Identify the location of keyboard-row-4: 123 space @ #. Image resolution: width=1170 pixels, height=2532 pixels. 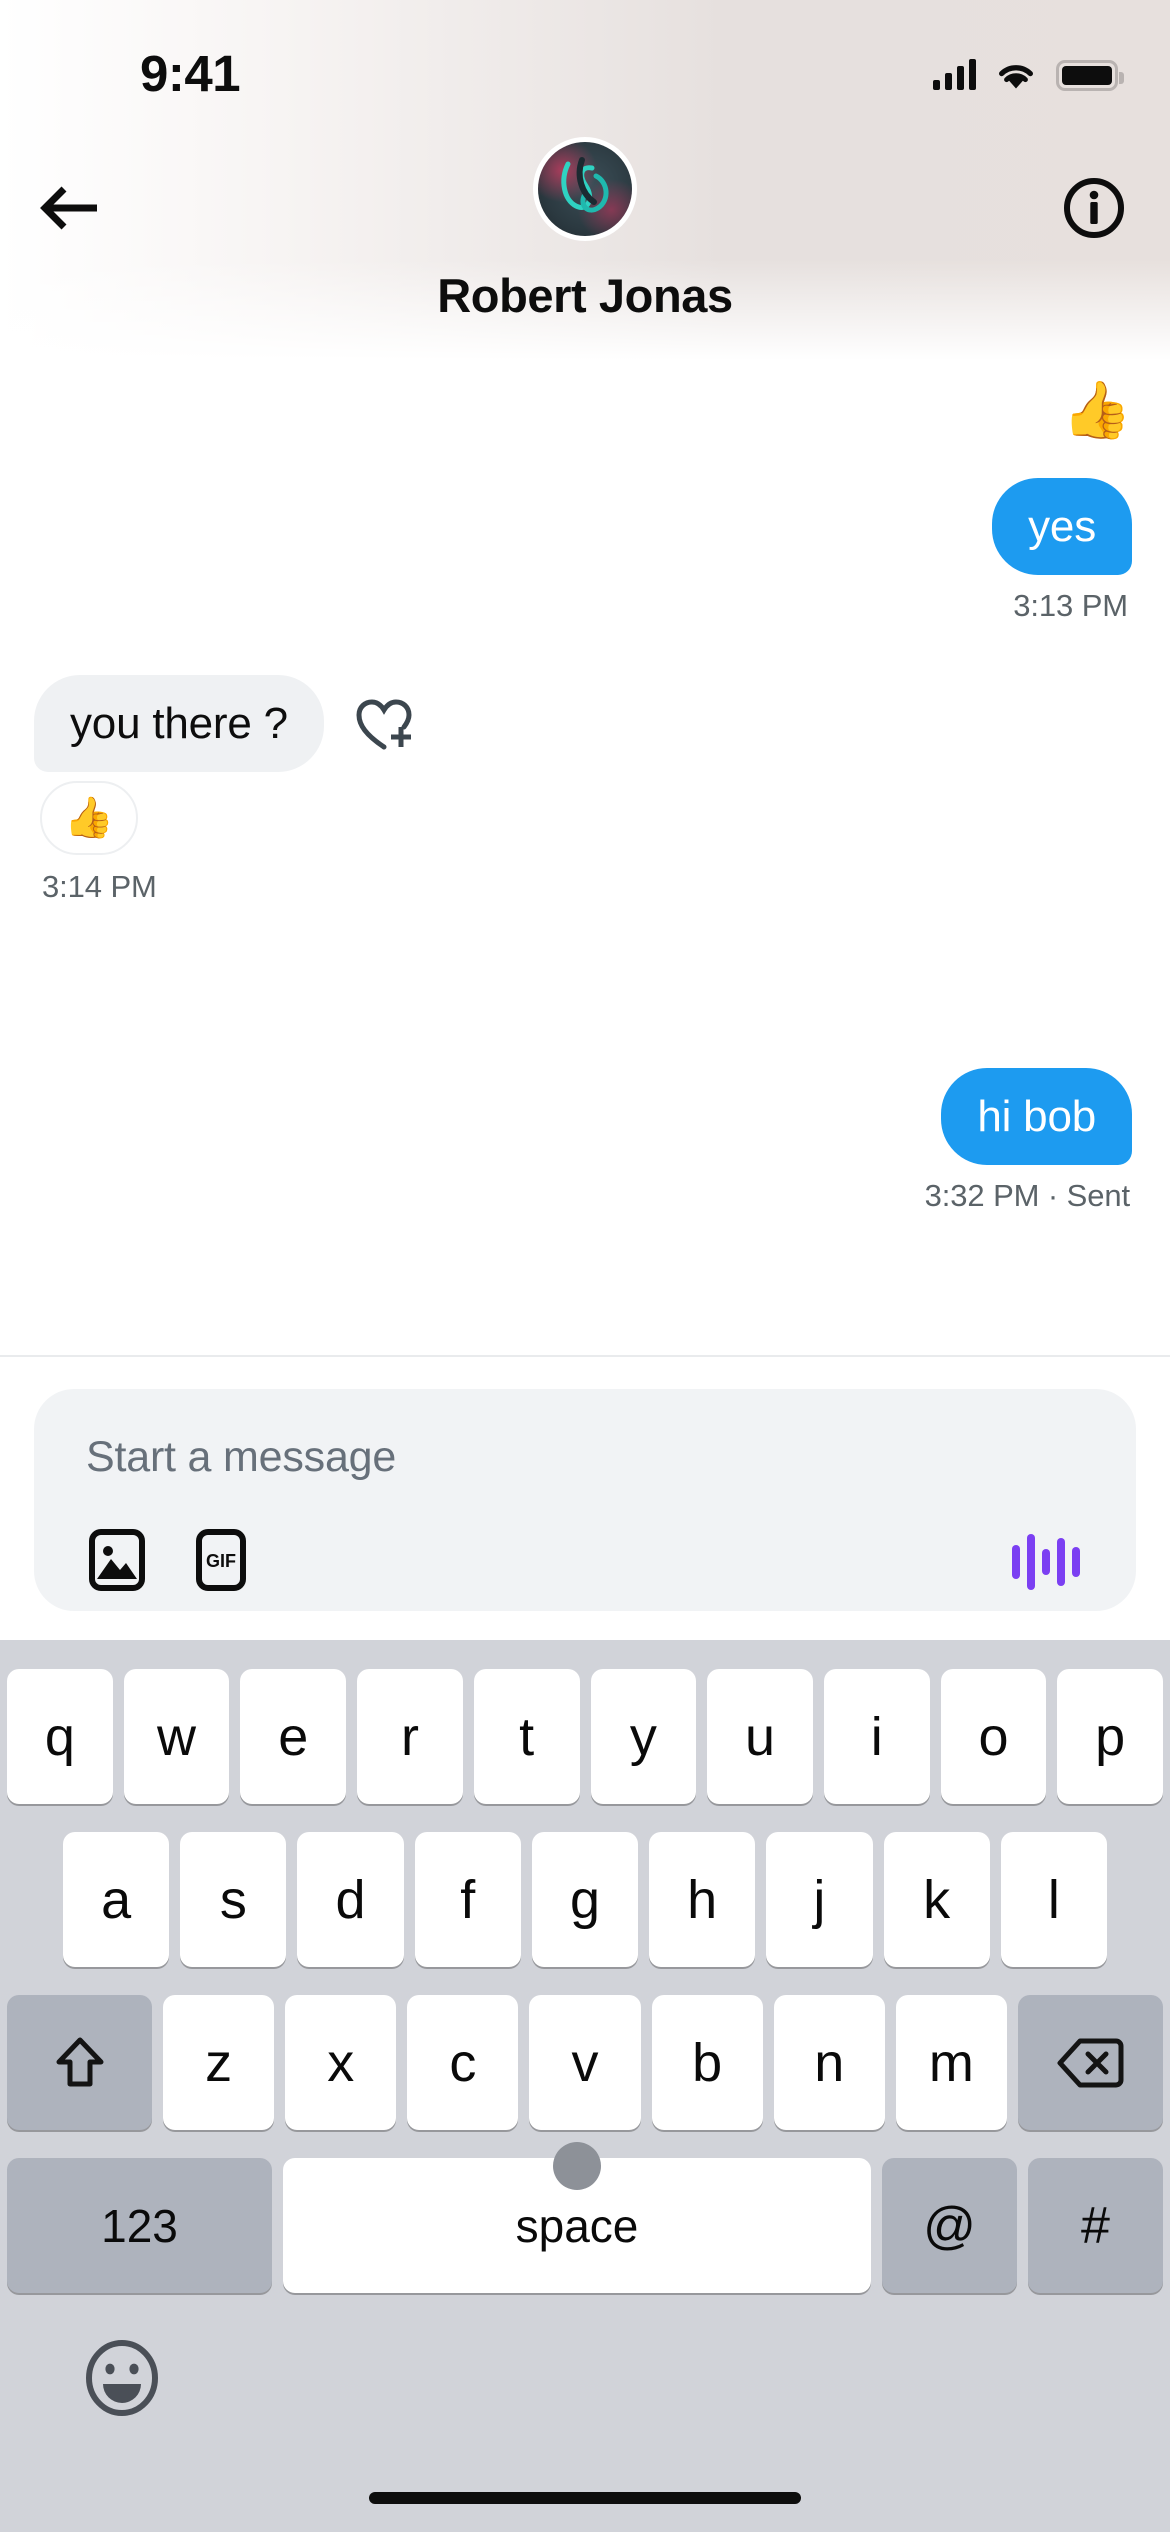
(585, 2217).